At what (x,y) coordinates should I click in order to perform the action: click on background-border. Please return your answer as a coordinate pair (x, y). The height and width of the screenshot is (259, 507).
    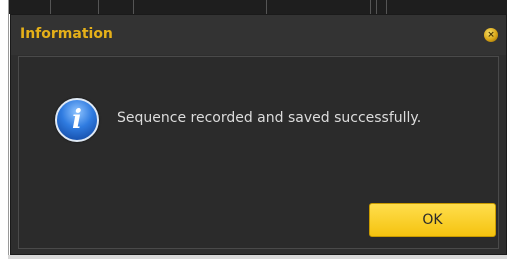
    Looking at the image, I should click on (8, 129).